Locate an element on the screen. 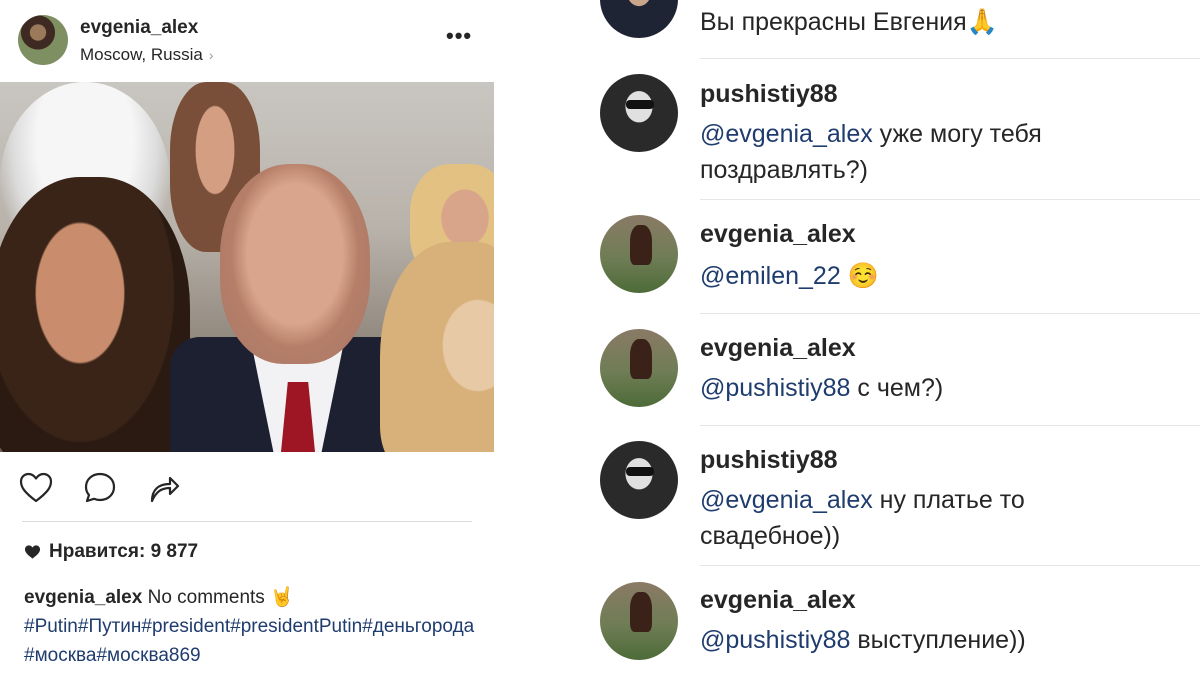  caption-username: evgenia_alex is located at coordinates (83, 597).